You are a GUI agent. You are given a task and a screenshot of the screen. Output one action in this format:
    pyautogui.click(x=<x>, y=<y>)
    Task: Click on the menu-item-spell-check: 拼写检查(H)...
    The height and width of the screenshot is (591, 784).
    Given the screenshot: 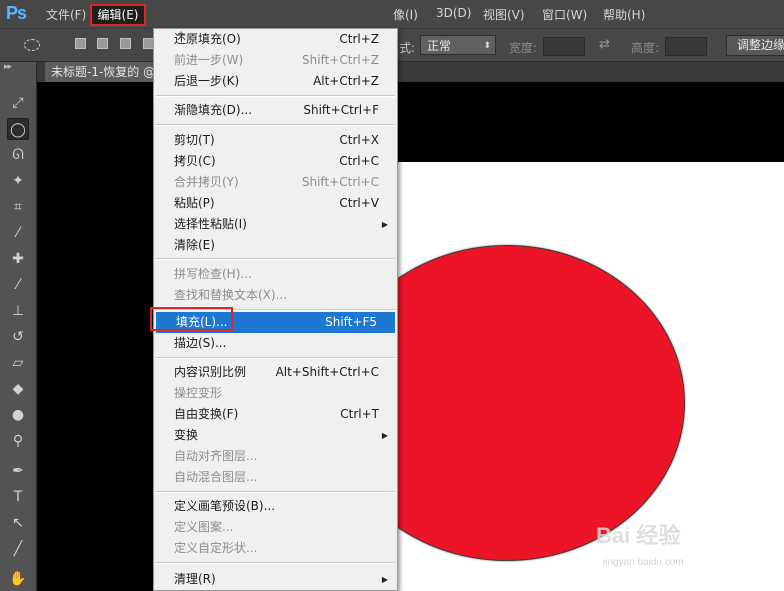 What is the action you would take?
    pyautogui.click(x=275, y=274)
    